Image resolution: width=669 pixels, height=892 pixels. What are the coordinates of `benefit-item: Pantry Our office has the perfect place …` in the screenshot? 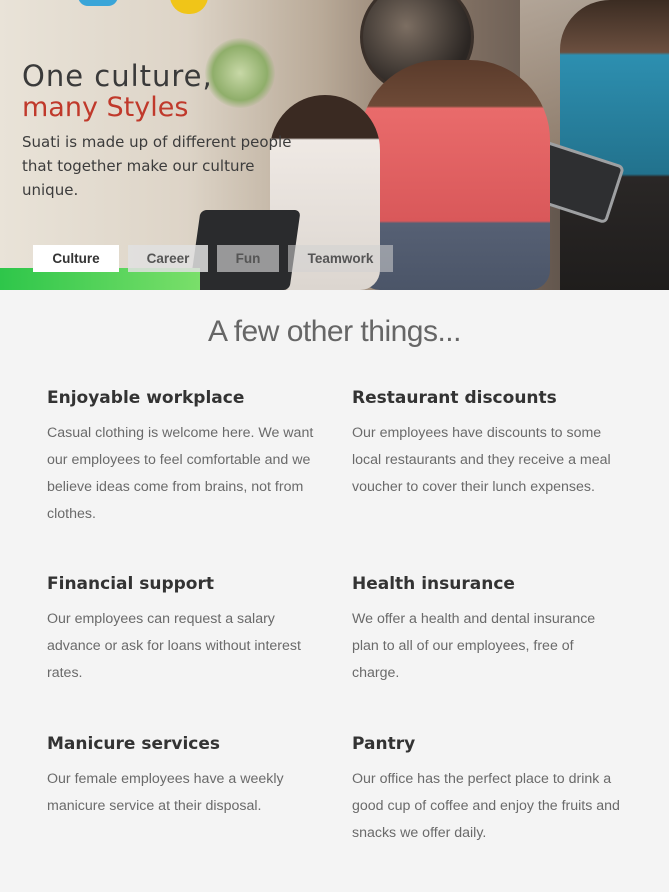 It's located at (487, 788).